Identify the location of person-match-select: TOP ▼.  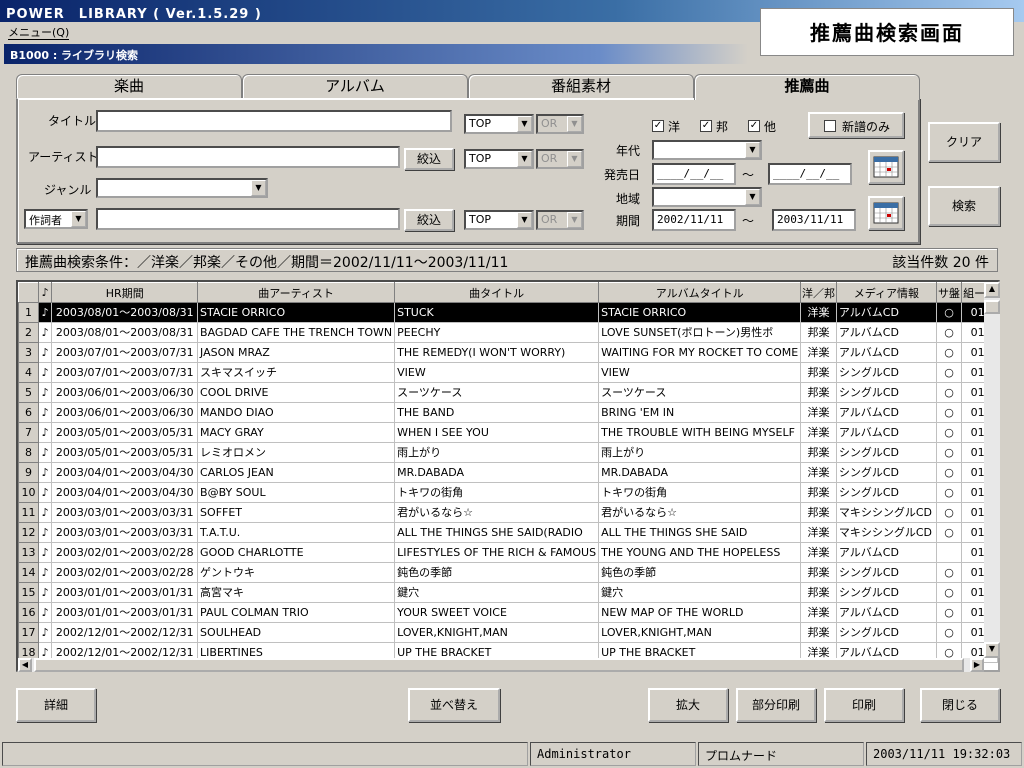
(499, 220).